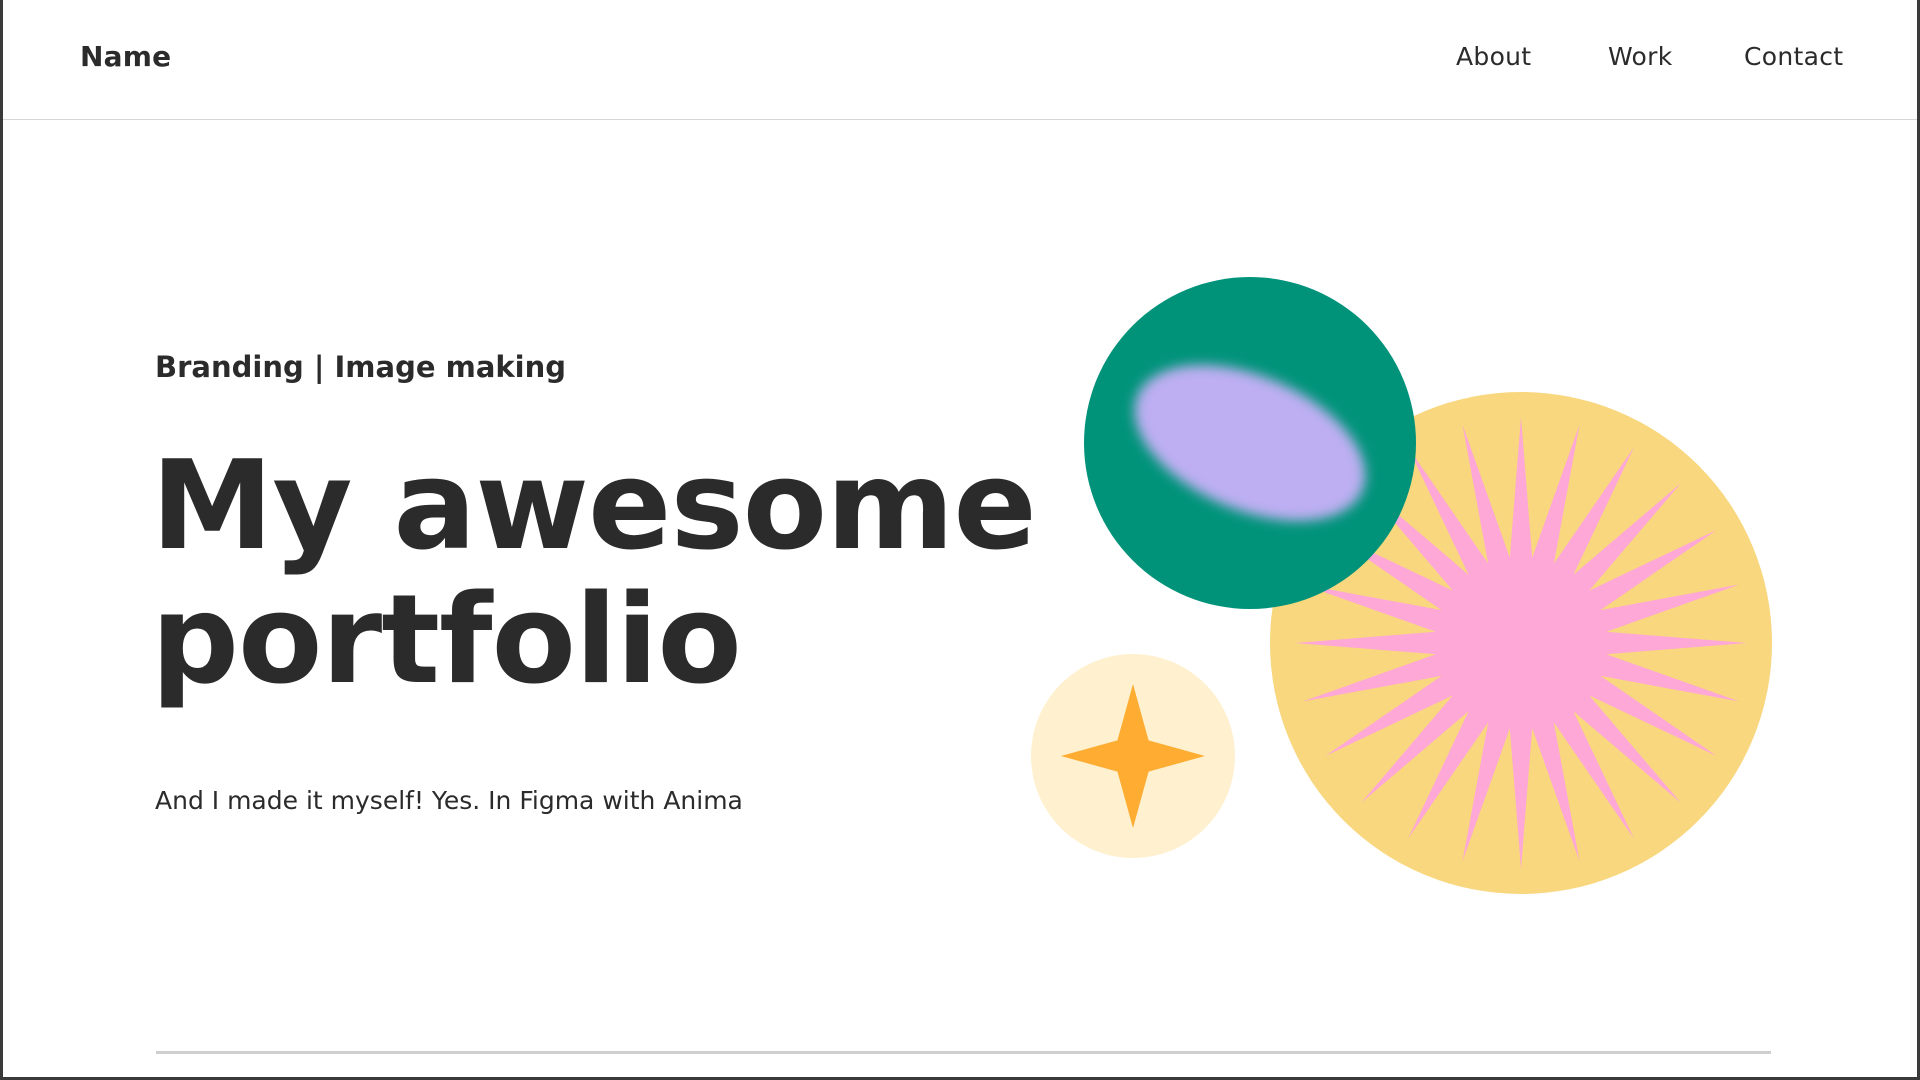 This screenshot has width=1920, height=1080. I want to click on lavender-blob, so click(1250, 443).